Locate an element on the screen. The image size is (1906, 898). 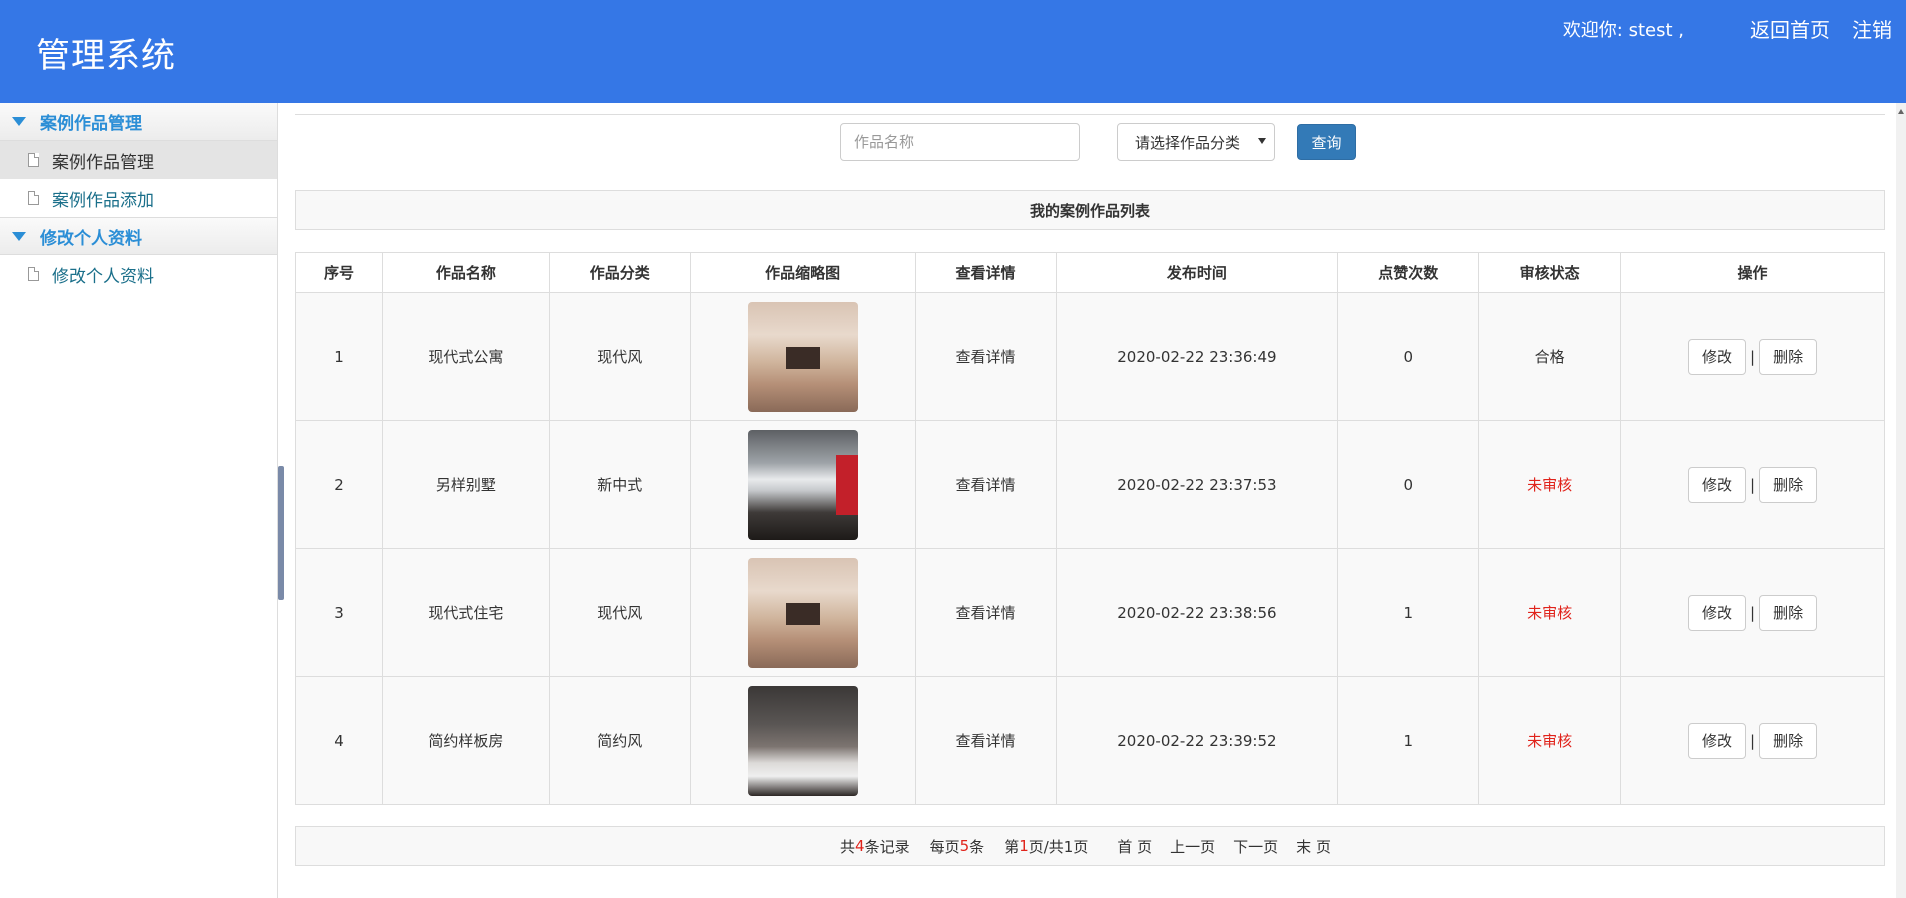
logout-link: 注销 is located at coordinates (1872, 28).